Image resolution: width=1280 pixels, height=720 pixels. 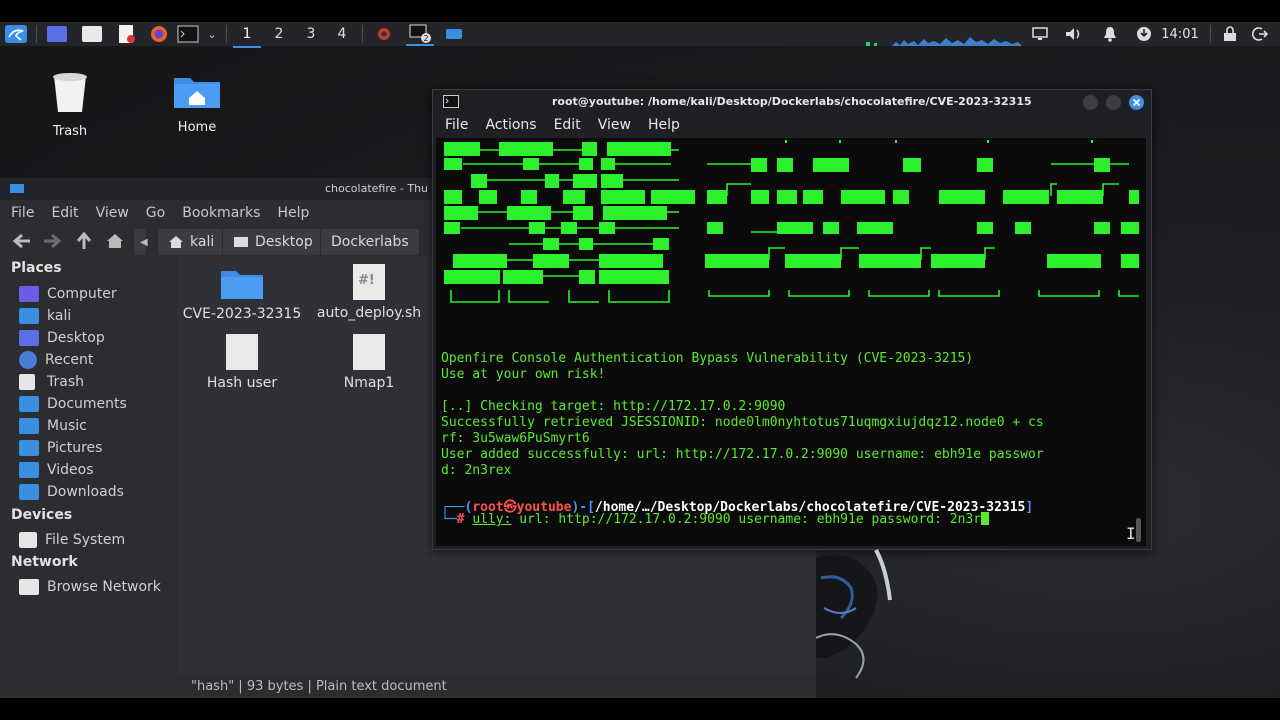 I want to click on sidebar-item-pictures: Pictures, so click(x=60, y=448).